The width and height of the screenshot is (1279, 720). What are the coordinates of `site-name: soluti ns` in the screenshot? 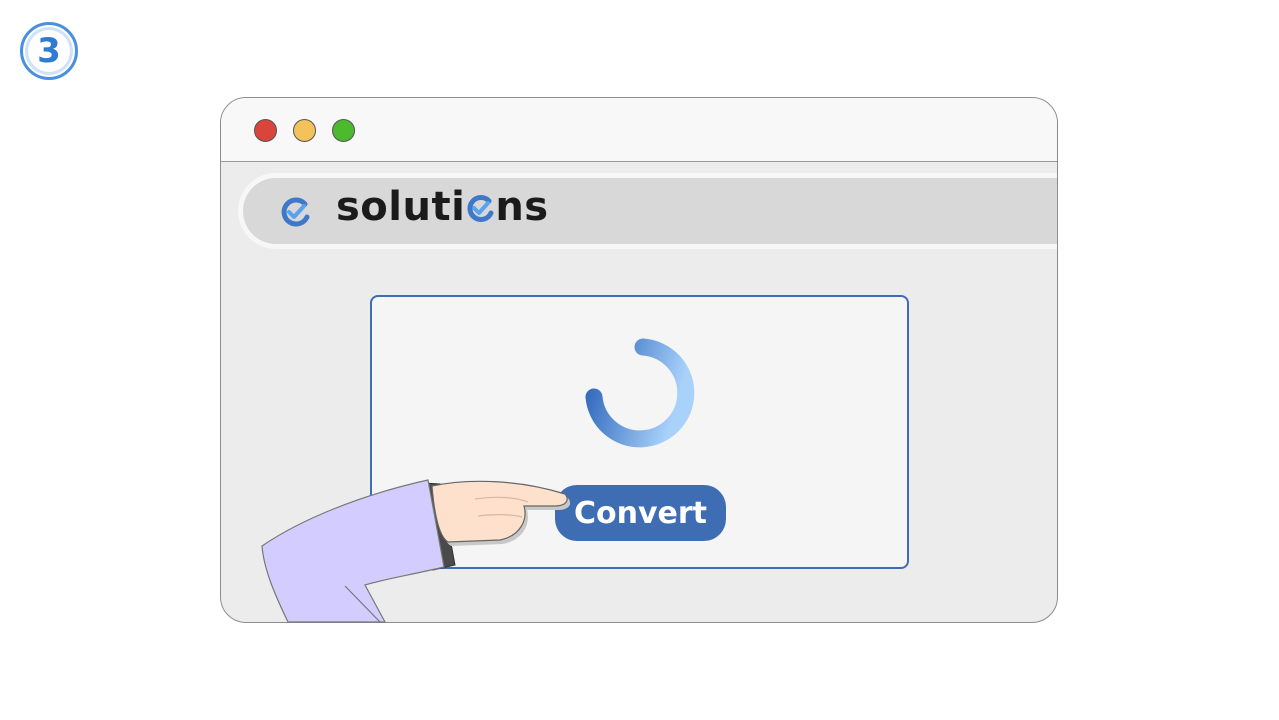 It's located at (442, 207).